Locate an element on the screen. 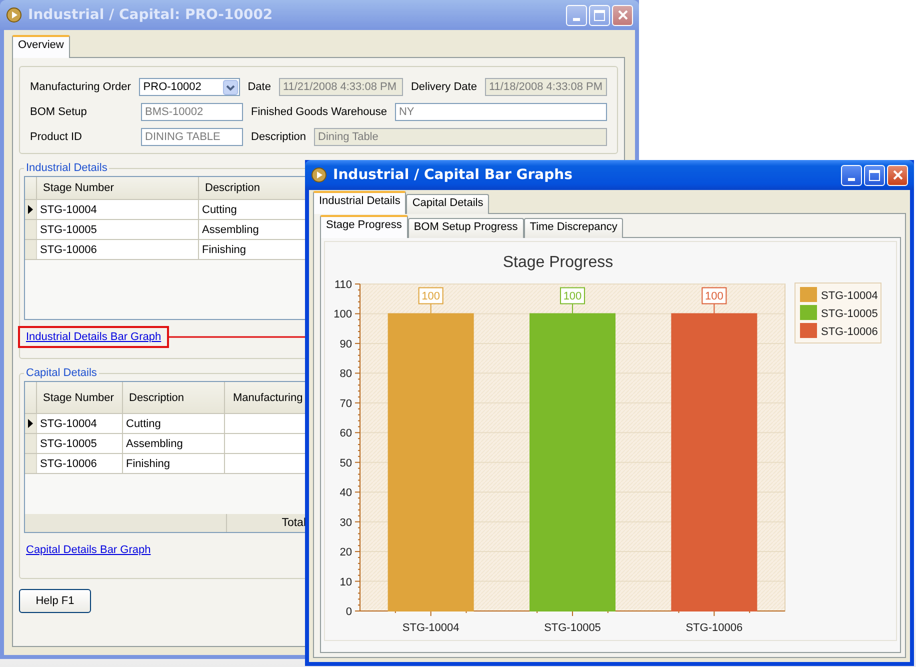 This screenshot has width=916, height=667. input-field: BMS-10002 is located at coordinates (192, 112).